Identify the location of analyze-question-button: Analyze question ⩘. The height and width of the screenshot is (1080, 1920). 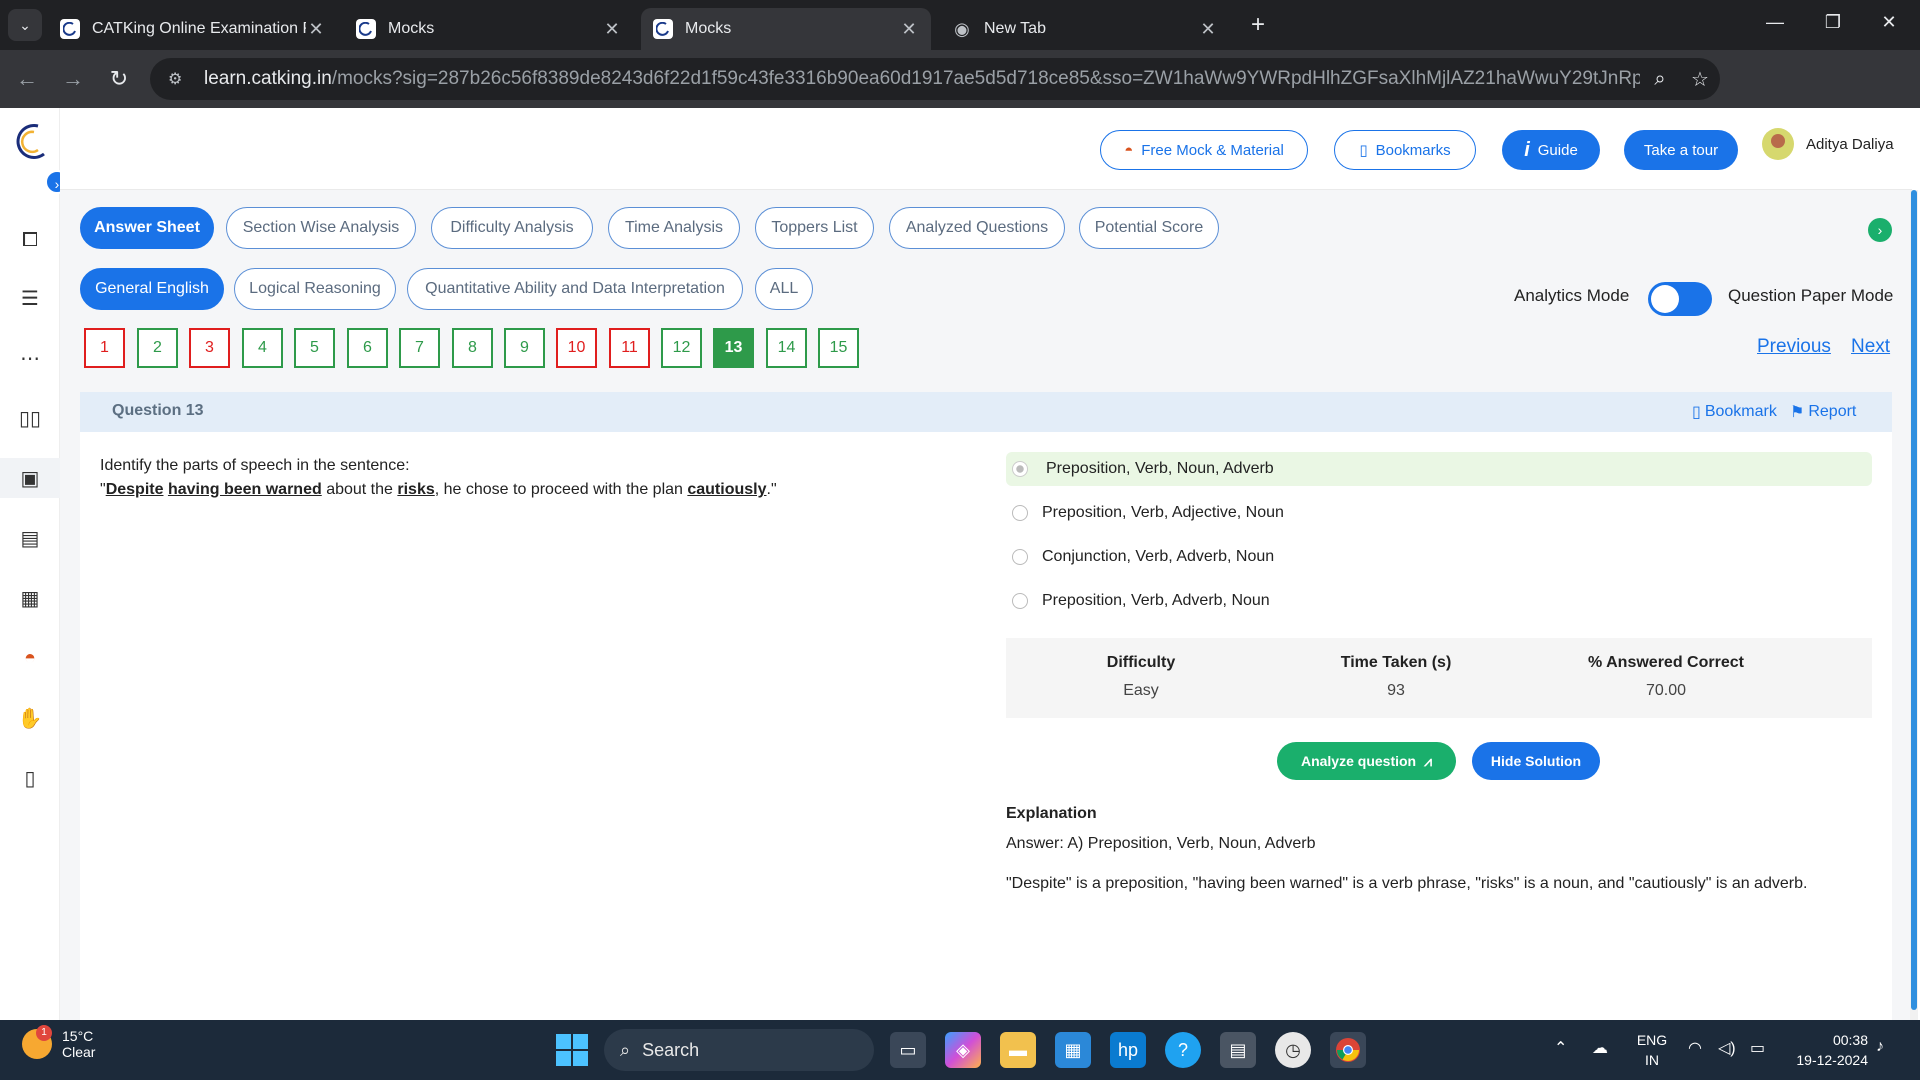
(1366, 761).